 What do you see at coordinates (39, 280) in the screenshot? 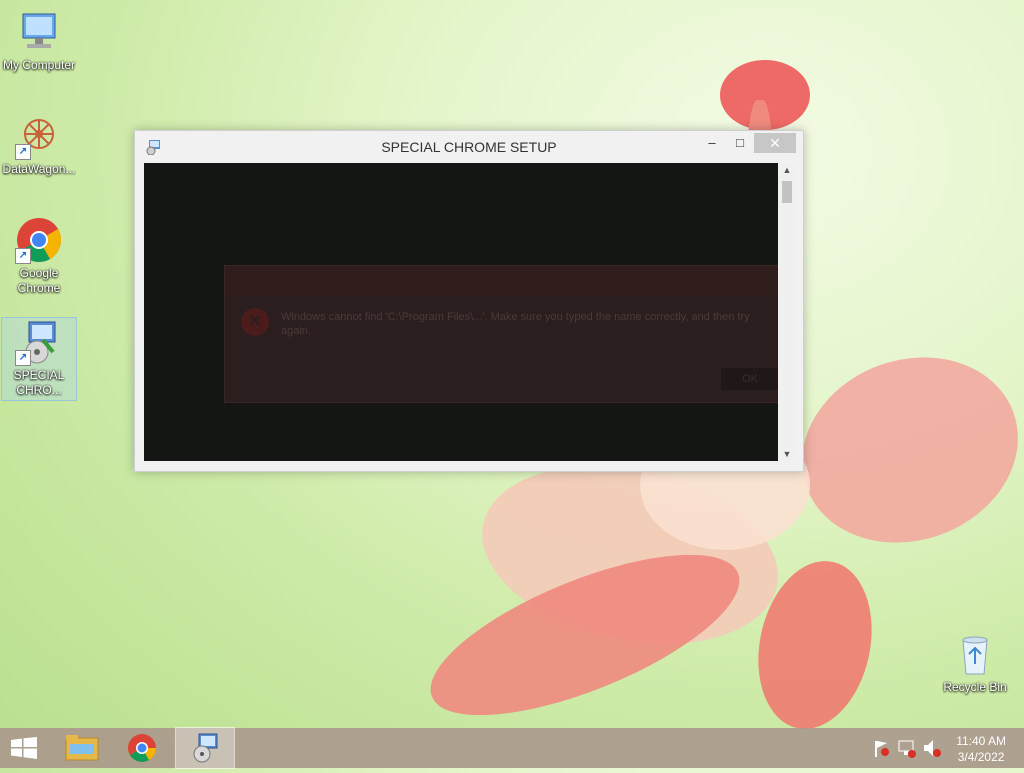
I see `desktop-icon-label: Google Chrome` at bounding box center [39, 280].